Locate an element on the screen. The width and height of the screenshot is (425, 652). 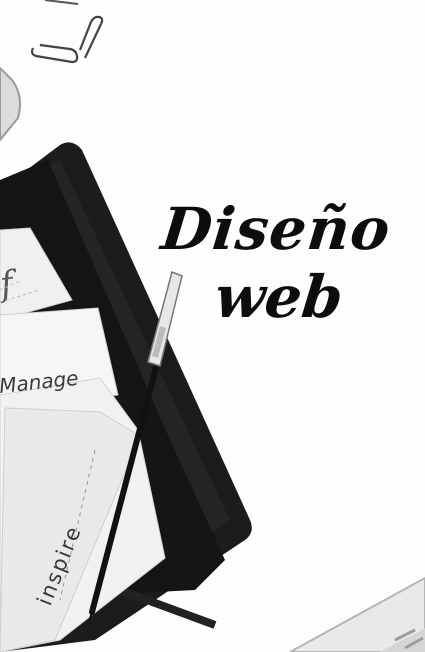
title-line-2: web is located at coordinates (279, 297).